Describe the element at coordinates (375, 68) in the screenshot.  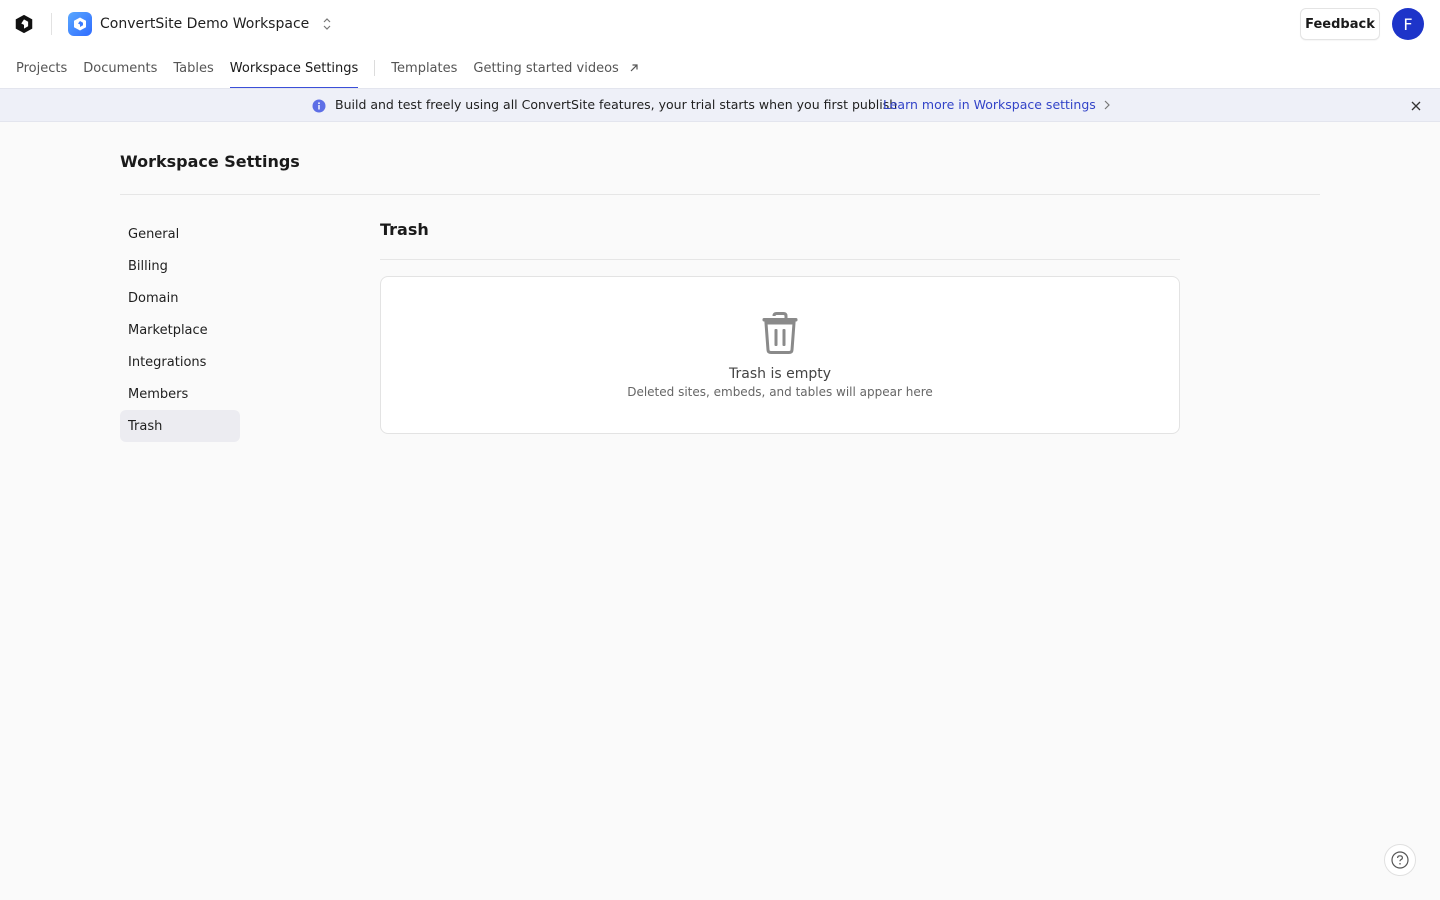
I see `nav-divider` at that location.